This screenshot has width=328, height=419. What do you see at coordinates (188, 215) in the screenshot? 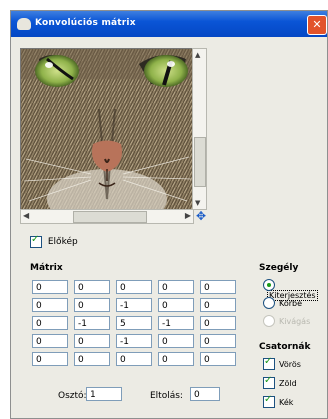
I see `scroll-right-arrow-icon: ▶` at bounding box center [188, 215].